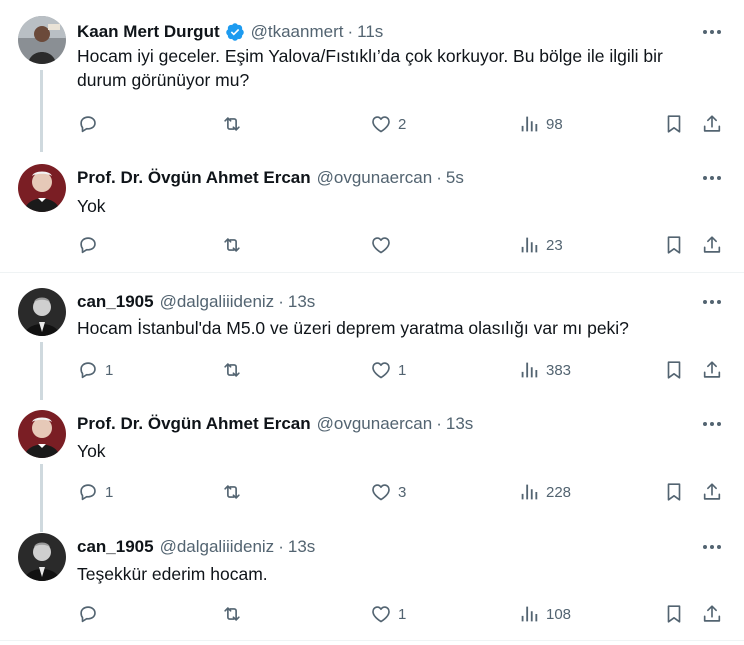  What do you see at coordinates (544, 614) in the screenshot?
I see `views-button: 108` at bounding box center [544, 614].